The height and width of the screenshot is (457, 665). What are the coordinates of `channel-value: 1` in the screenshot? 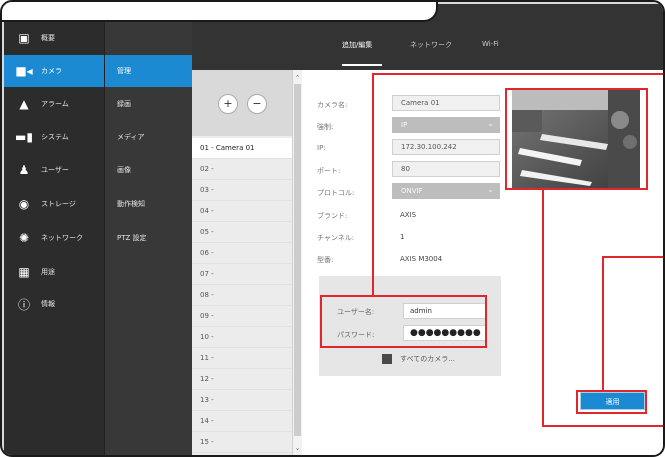 It's located at (402, 237).